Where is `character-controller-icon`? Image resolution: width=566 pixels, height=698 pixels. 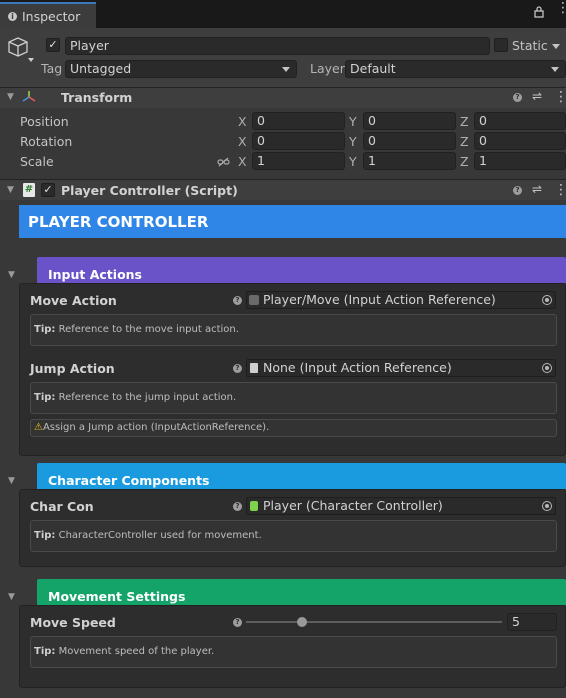 character-controller-icon is located at coordinates (254, 506).